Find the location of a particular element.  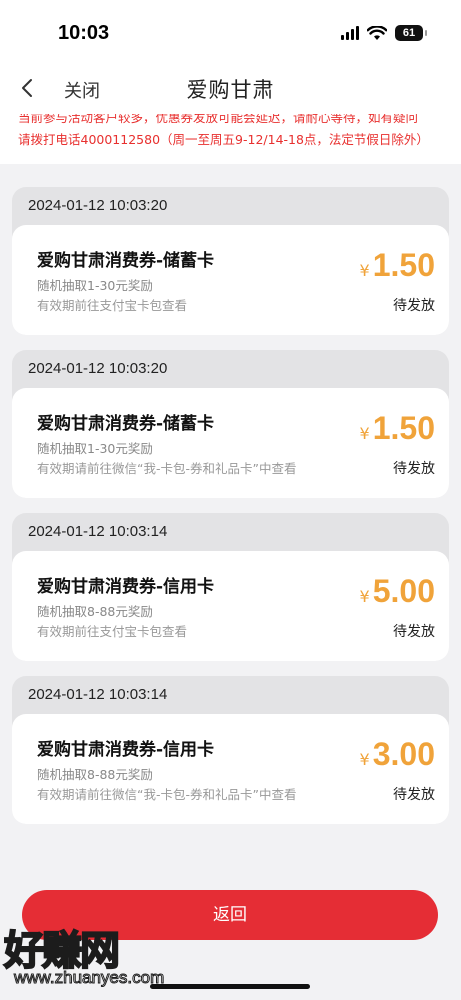

amount-value: 5.00 is located at coordinates (403, 591).